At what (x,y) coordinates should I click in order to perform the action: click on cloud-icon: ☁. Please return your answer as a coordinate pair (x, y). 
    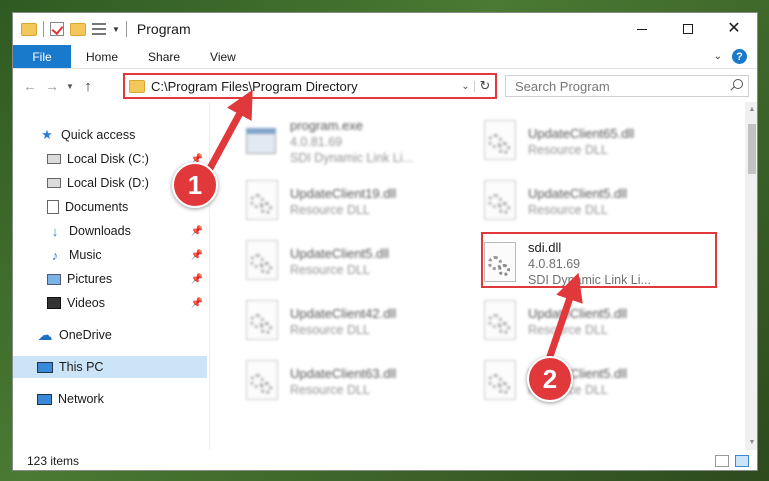
    Looking at the image, I should click on (45, 335).